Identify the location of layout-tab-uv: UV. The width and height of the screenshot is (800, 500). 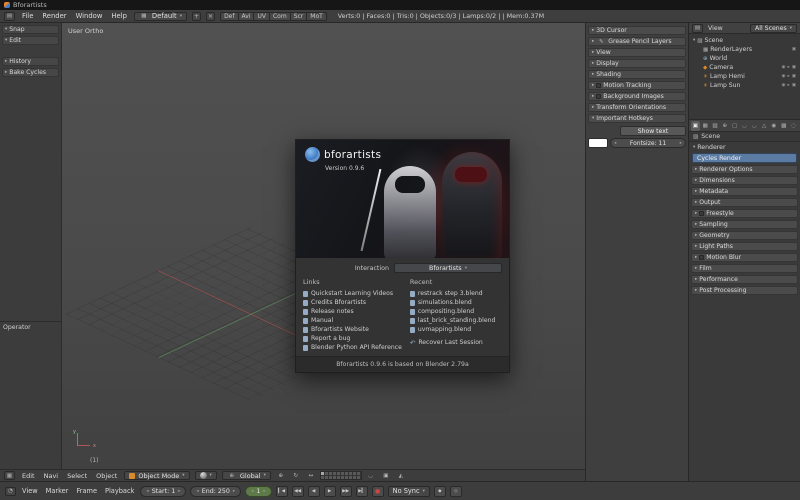
(261, 16).